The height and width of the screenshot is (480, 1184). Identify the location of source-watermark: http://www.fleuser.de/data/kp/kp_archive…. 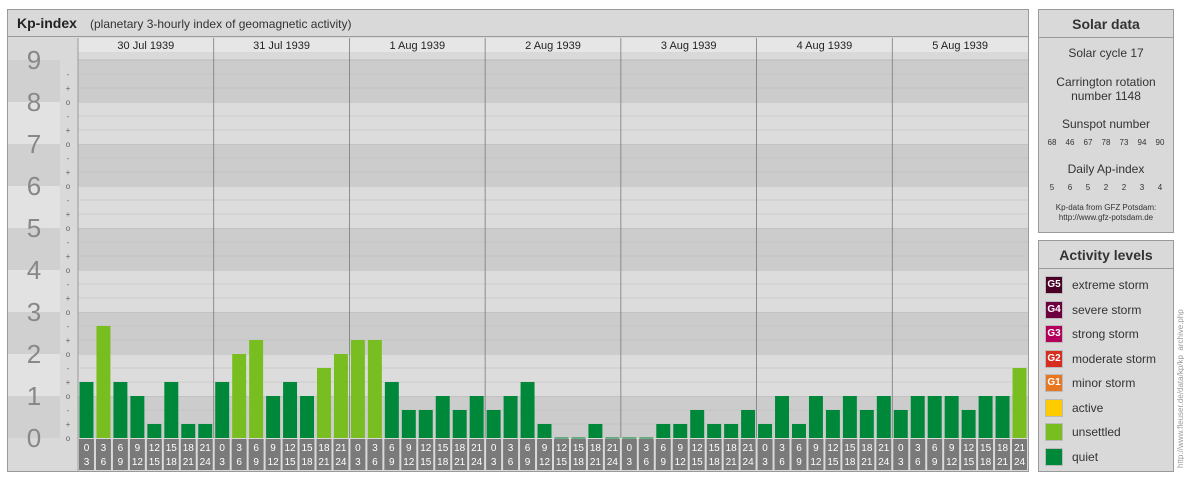
(1180, 388).